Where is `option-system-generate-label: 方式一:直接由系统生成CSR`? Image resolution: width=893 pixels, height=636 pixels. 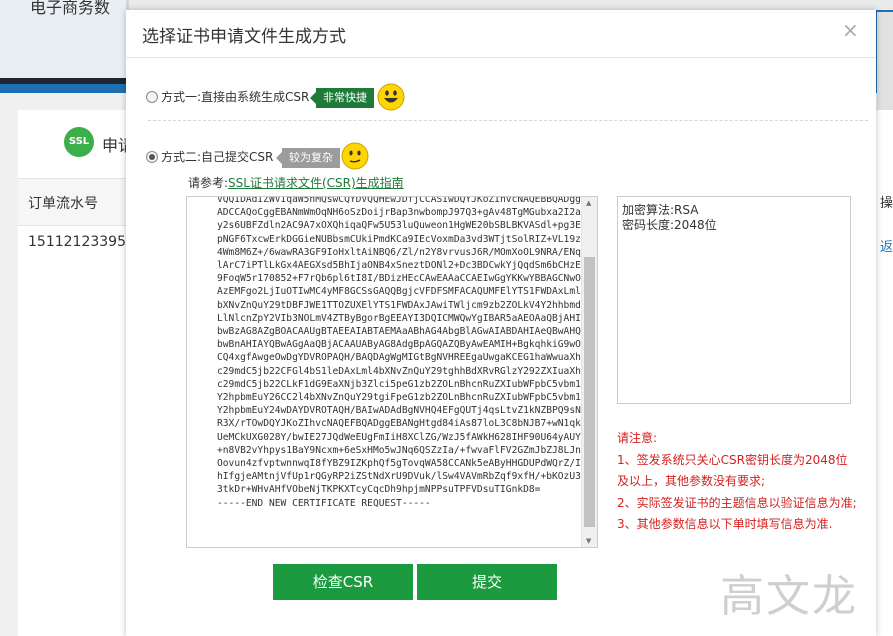 option-system-generate-label: 方式一:直接由系统生成CSR is located at coordinates (235, 97).